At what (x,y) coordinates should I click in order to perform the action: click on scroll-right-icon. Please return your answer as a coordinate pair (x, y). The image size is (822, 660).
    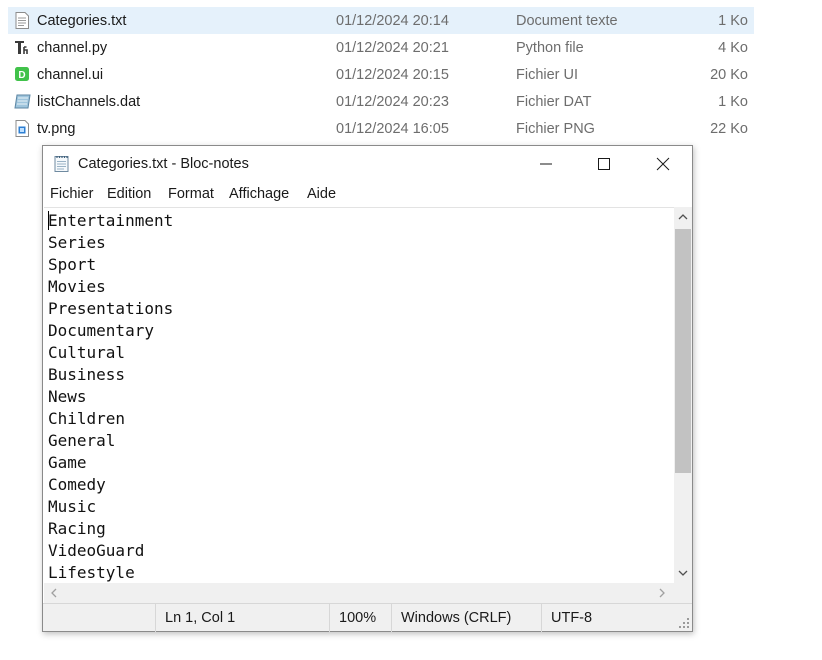
    Looking at the image, I should click on (662, 593).